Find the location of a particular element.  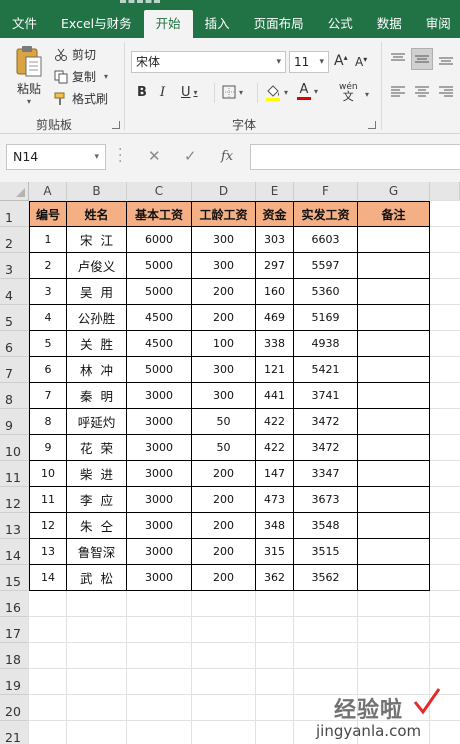

table-cell: 林 冲 is located at coordinates (97, 370).